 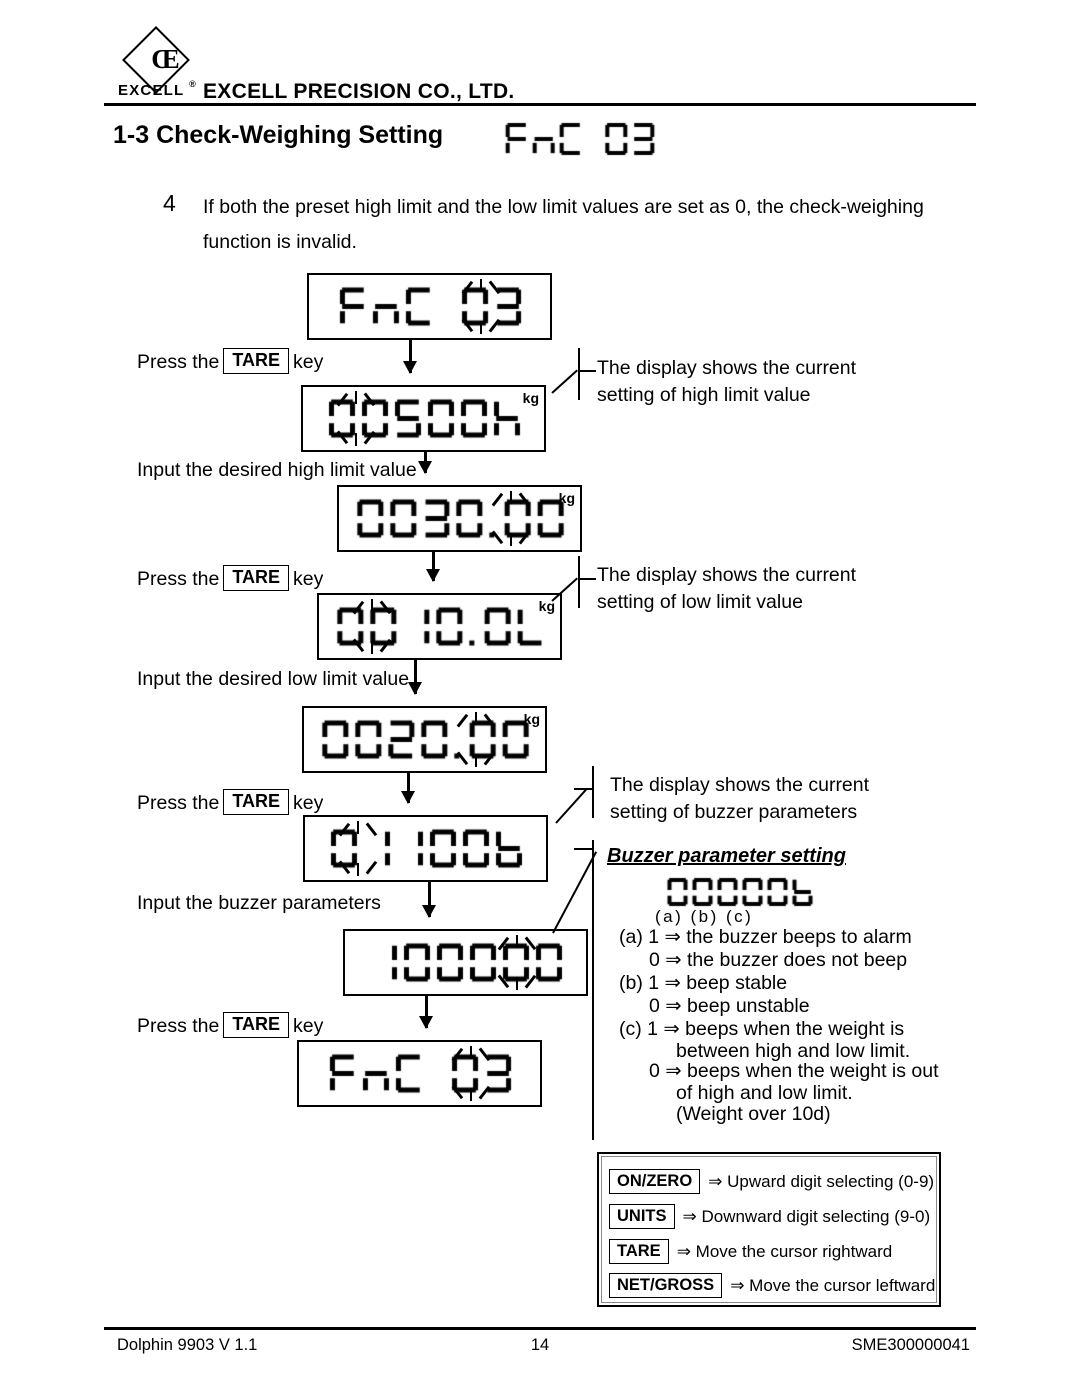 I want to click on lcd-display-2-unit: kg, so click(x=530, y=398).